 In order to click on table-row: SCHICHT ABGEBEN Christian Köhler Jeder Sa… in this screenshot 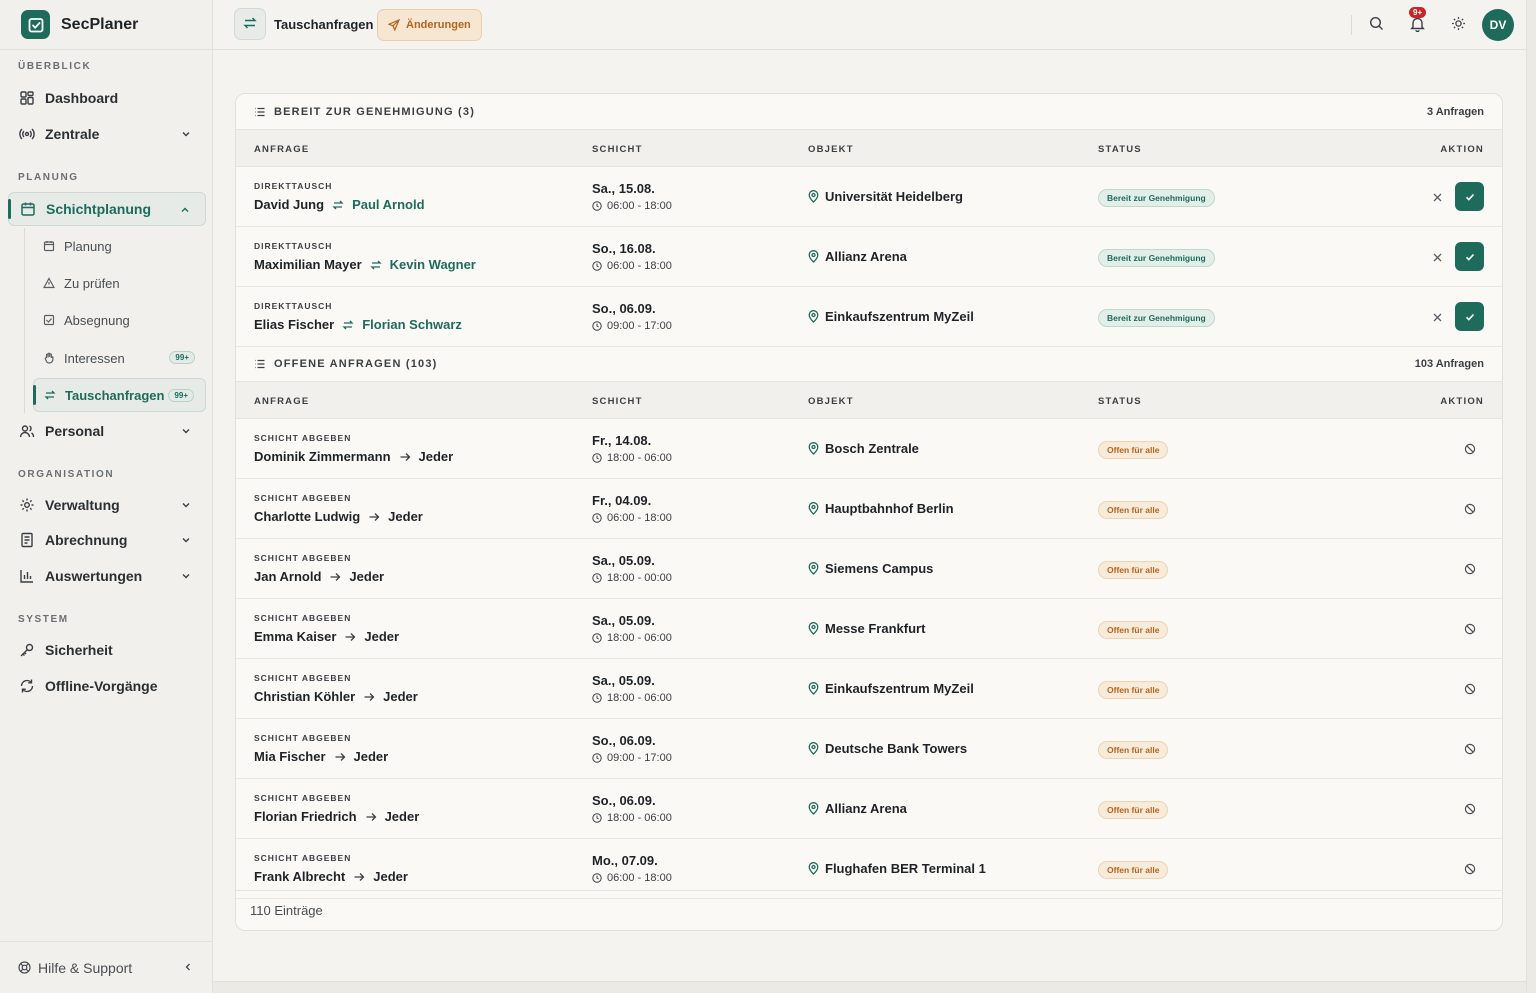, I will do `click(869, 689)`.